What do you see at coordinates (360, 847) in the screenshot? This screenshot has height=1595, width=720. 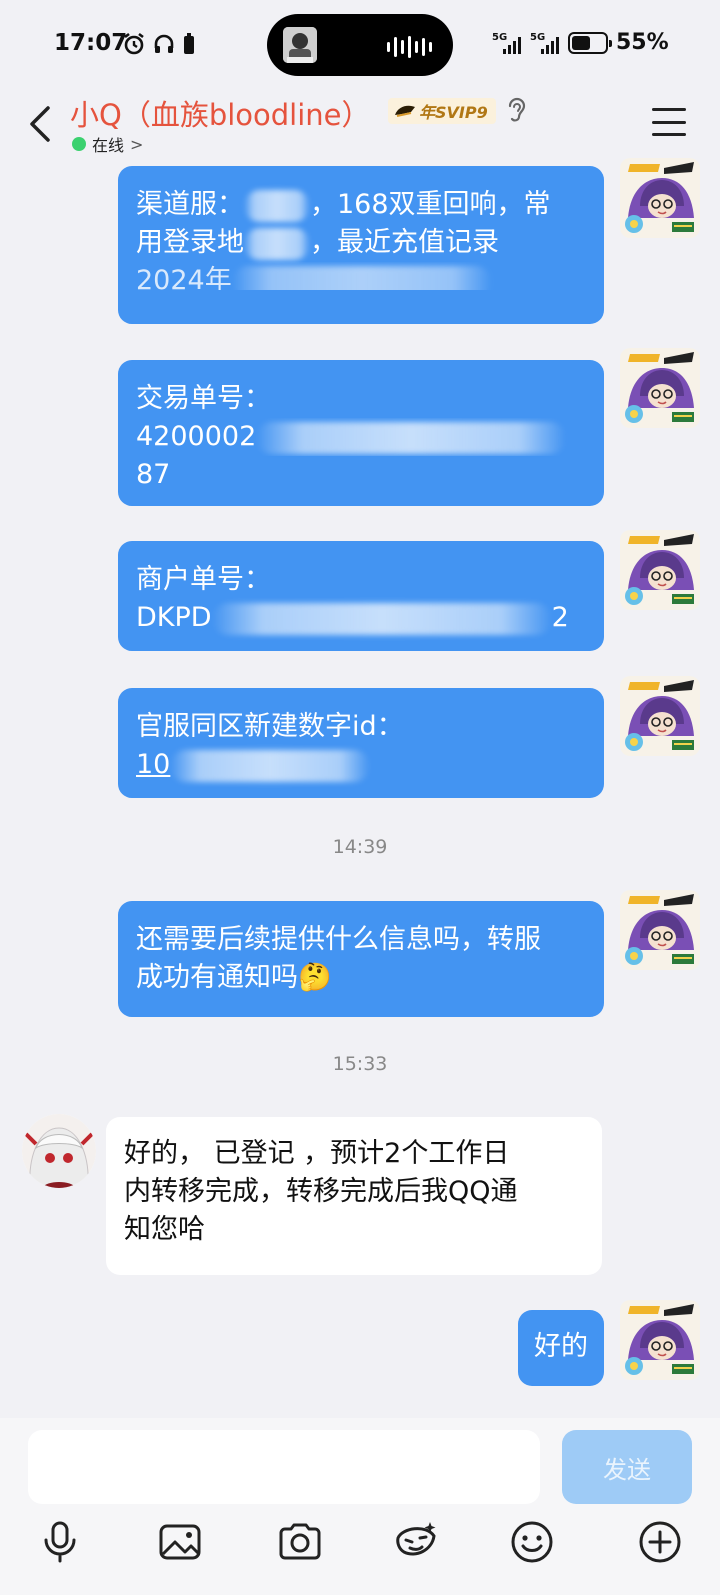 I see `timestamp: 14:39` at bounding box center [360, 847].